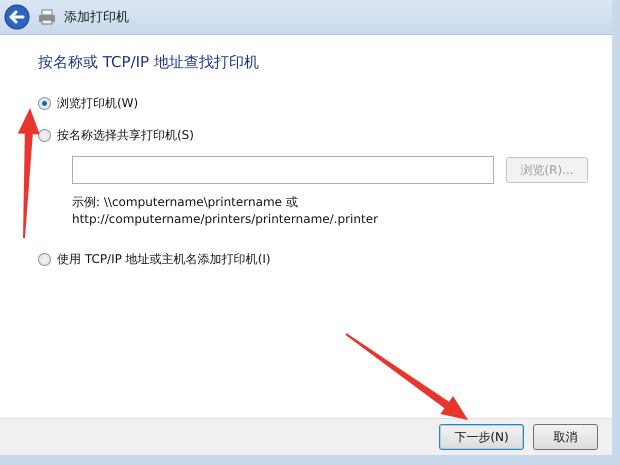 This screenshot has width=620, height=465. What do you see at coordinates (125, 135) in the screenshot?
I see `option-label: 按名称选择共享打印机(S)` at bounding box center [125, 135].